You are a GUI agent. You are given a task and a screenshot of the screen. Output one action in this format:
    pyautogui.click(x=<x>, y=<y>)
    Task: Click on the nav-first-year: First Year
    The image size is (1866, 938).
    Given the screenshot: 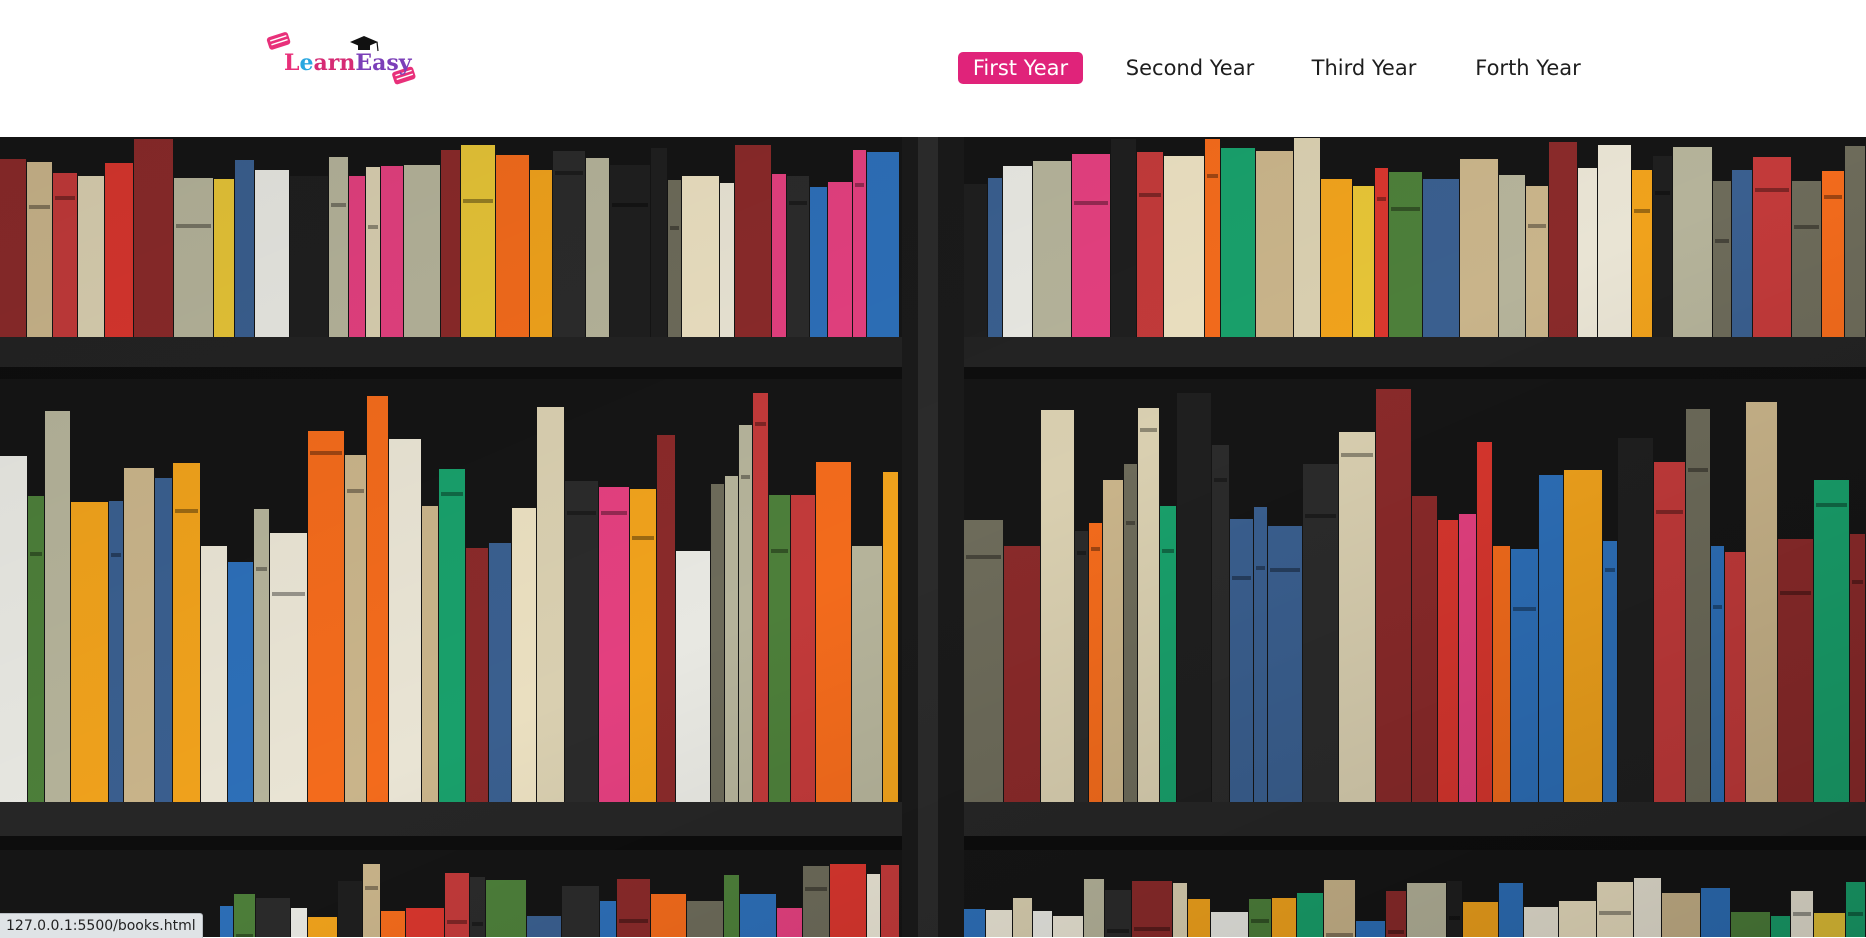 What is the action you would take?
    pyautogui.click(x=1020, y=68)
    